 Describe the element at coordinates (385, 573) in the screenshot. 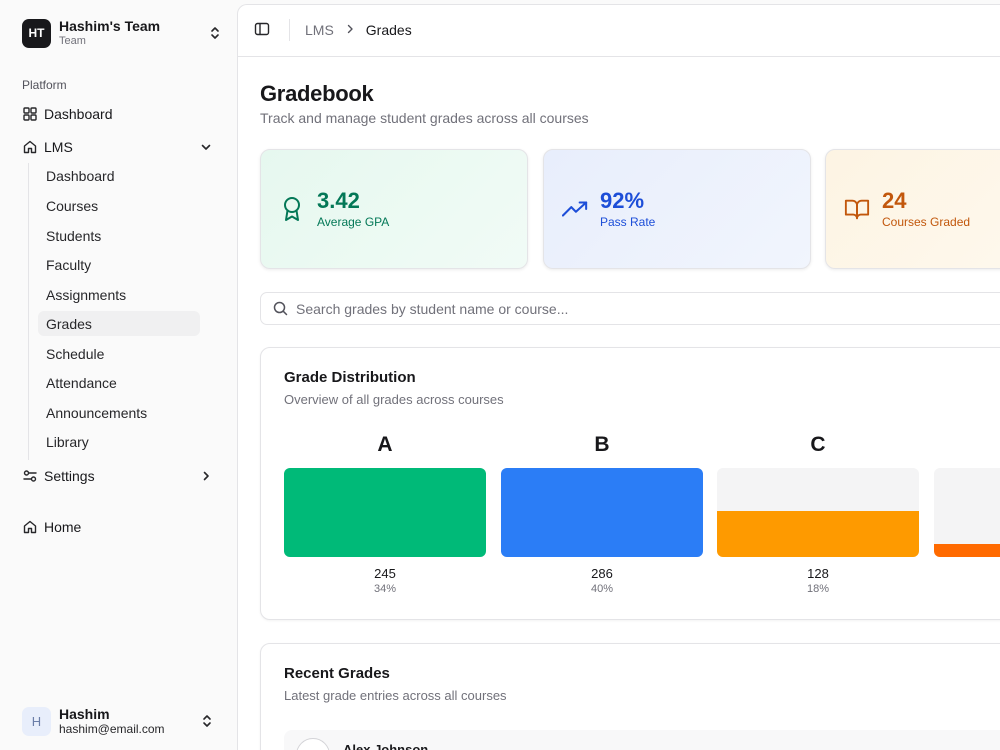

I see `grade-count: 245` at that location.